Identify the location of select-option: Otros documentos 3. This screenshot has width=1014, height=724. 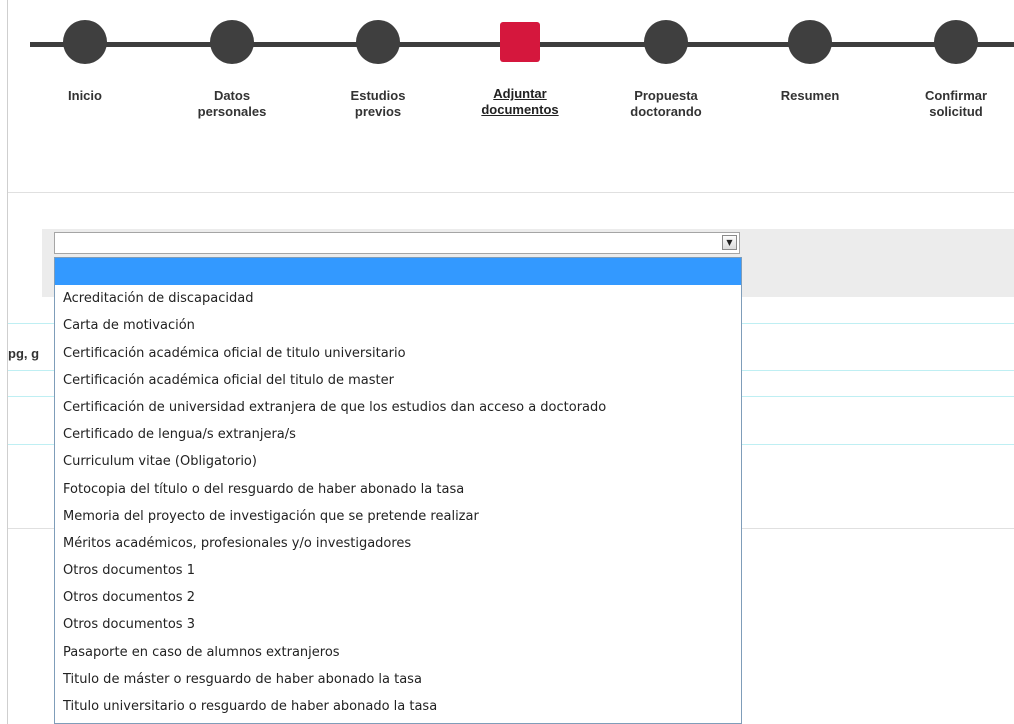
(398, 624).